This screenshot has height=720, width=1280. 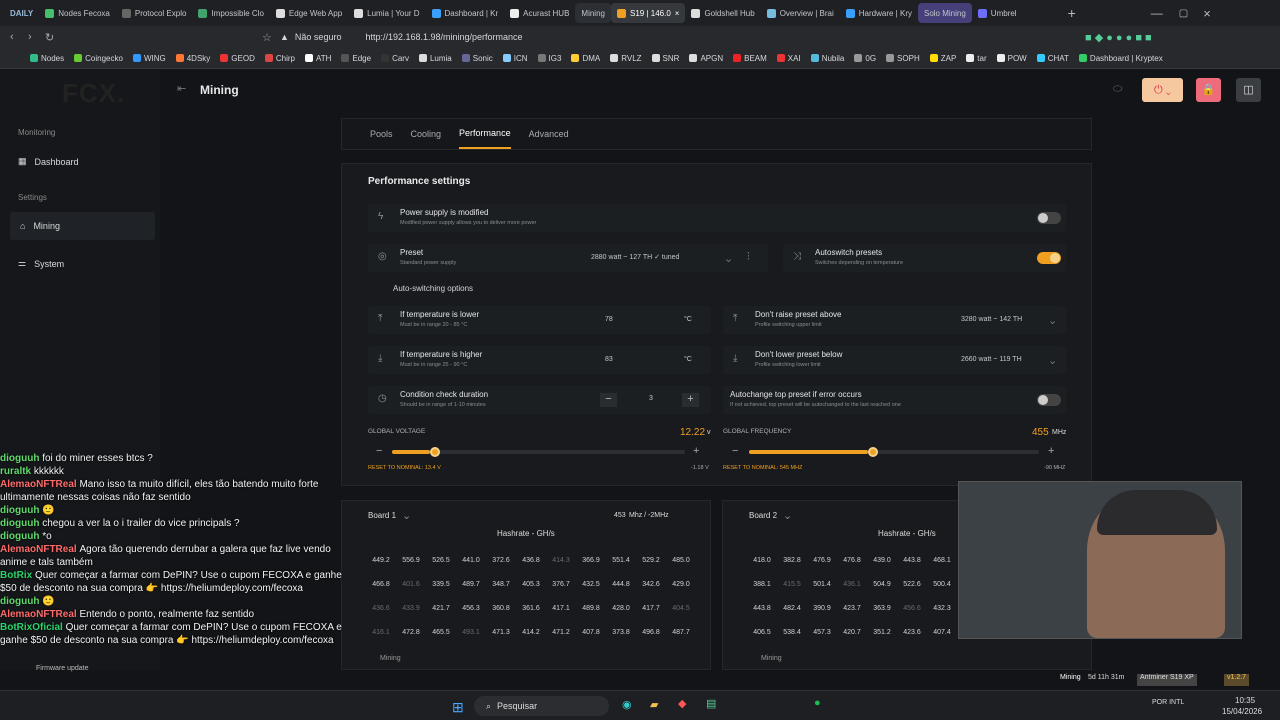 I want to click on increment-button: +, so click(x=690, y=400).